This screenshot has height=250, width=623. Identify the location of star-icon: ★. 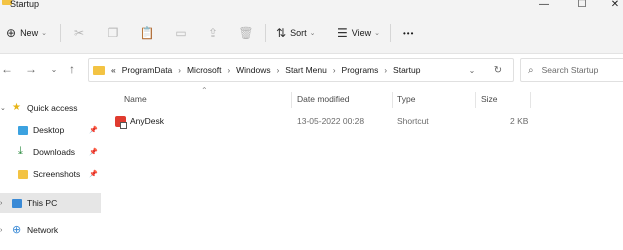
(16, 107).